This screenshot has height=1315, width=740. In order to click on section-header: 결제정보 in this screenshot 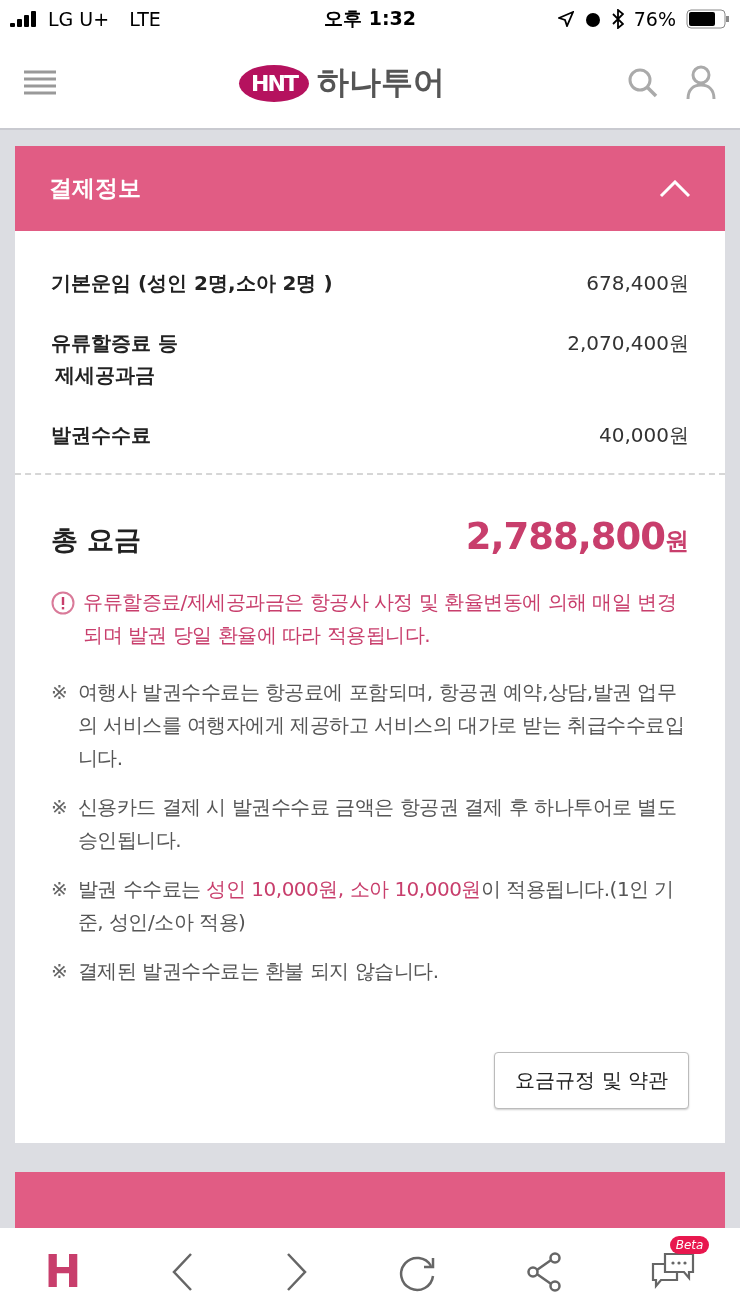, I will do `click(370, 188)`.